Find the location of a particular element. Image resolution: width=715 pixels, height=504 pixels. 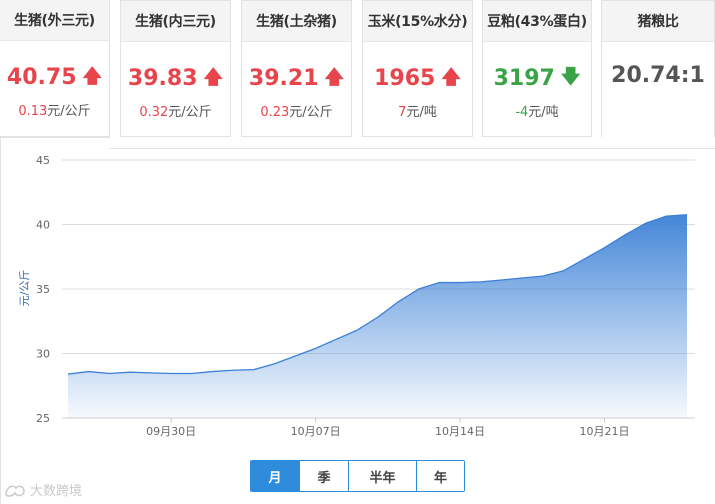

card-change-row: 0.32元/公斤 is located at coordinates (175, 110).